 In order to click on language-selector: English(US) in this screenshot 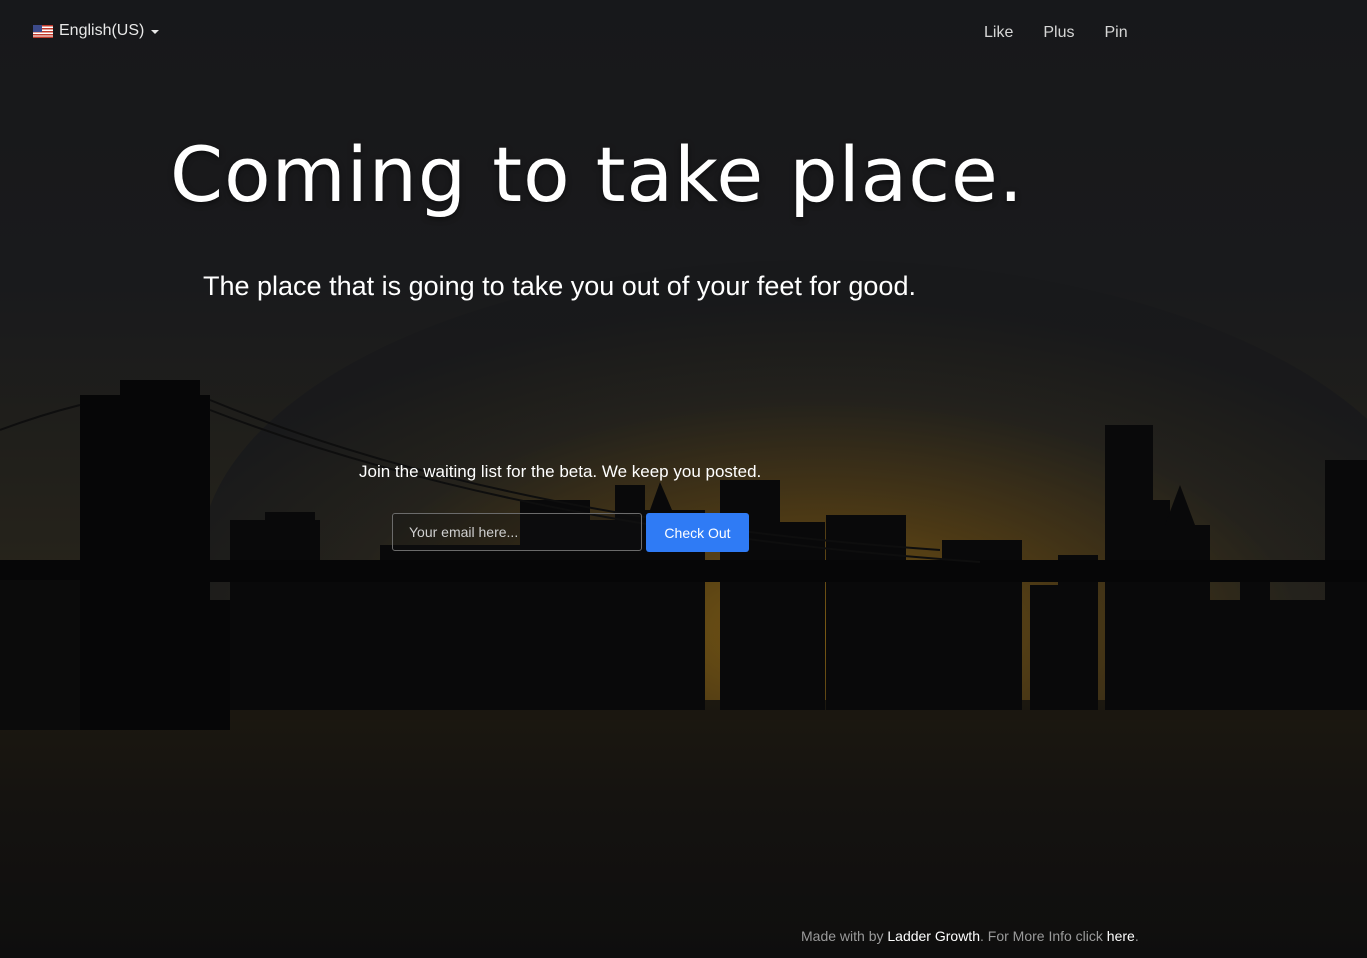, I will do `click(96, 31)`.